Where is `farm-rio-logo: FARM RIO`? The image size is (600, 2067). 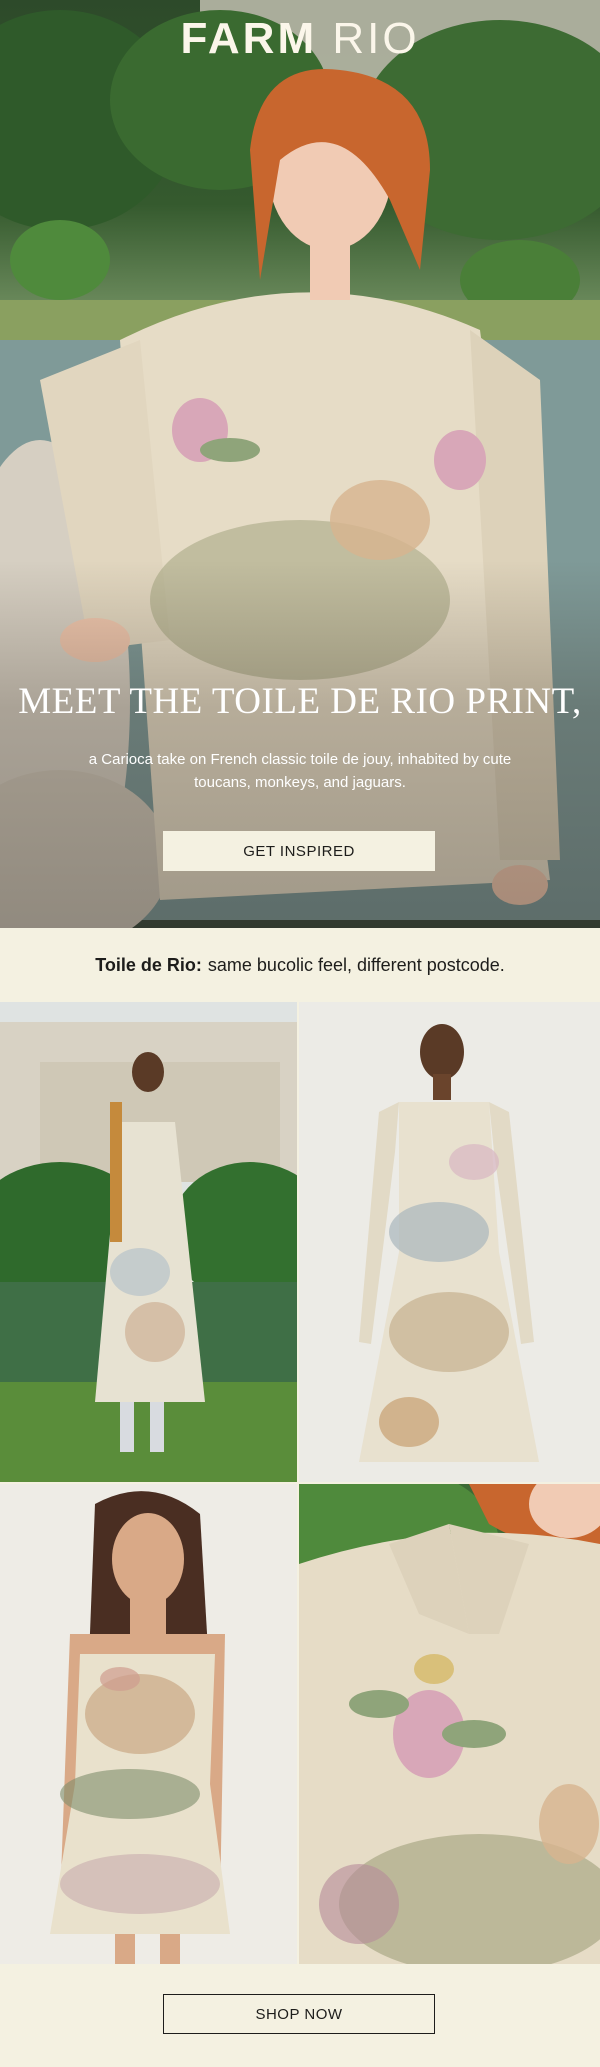 farm-rio-logo: FARM RIO is located at coordinates (300, 39).